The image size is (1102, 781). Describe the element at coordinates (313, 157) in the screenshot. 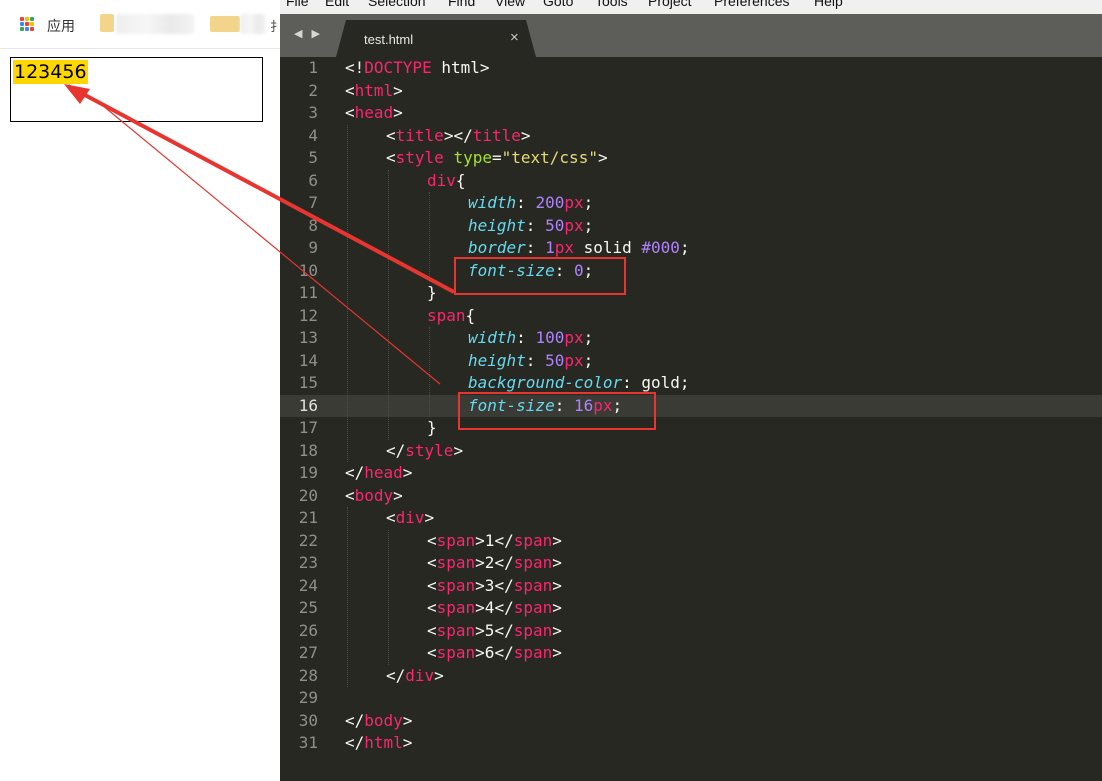

I see `line-number: 5` at that location.